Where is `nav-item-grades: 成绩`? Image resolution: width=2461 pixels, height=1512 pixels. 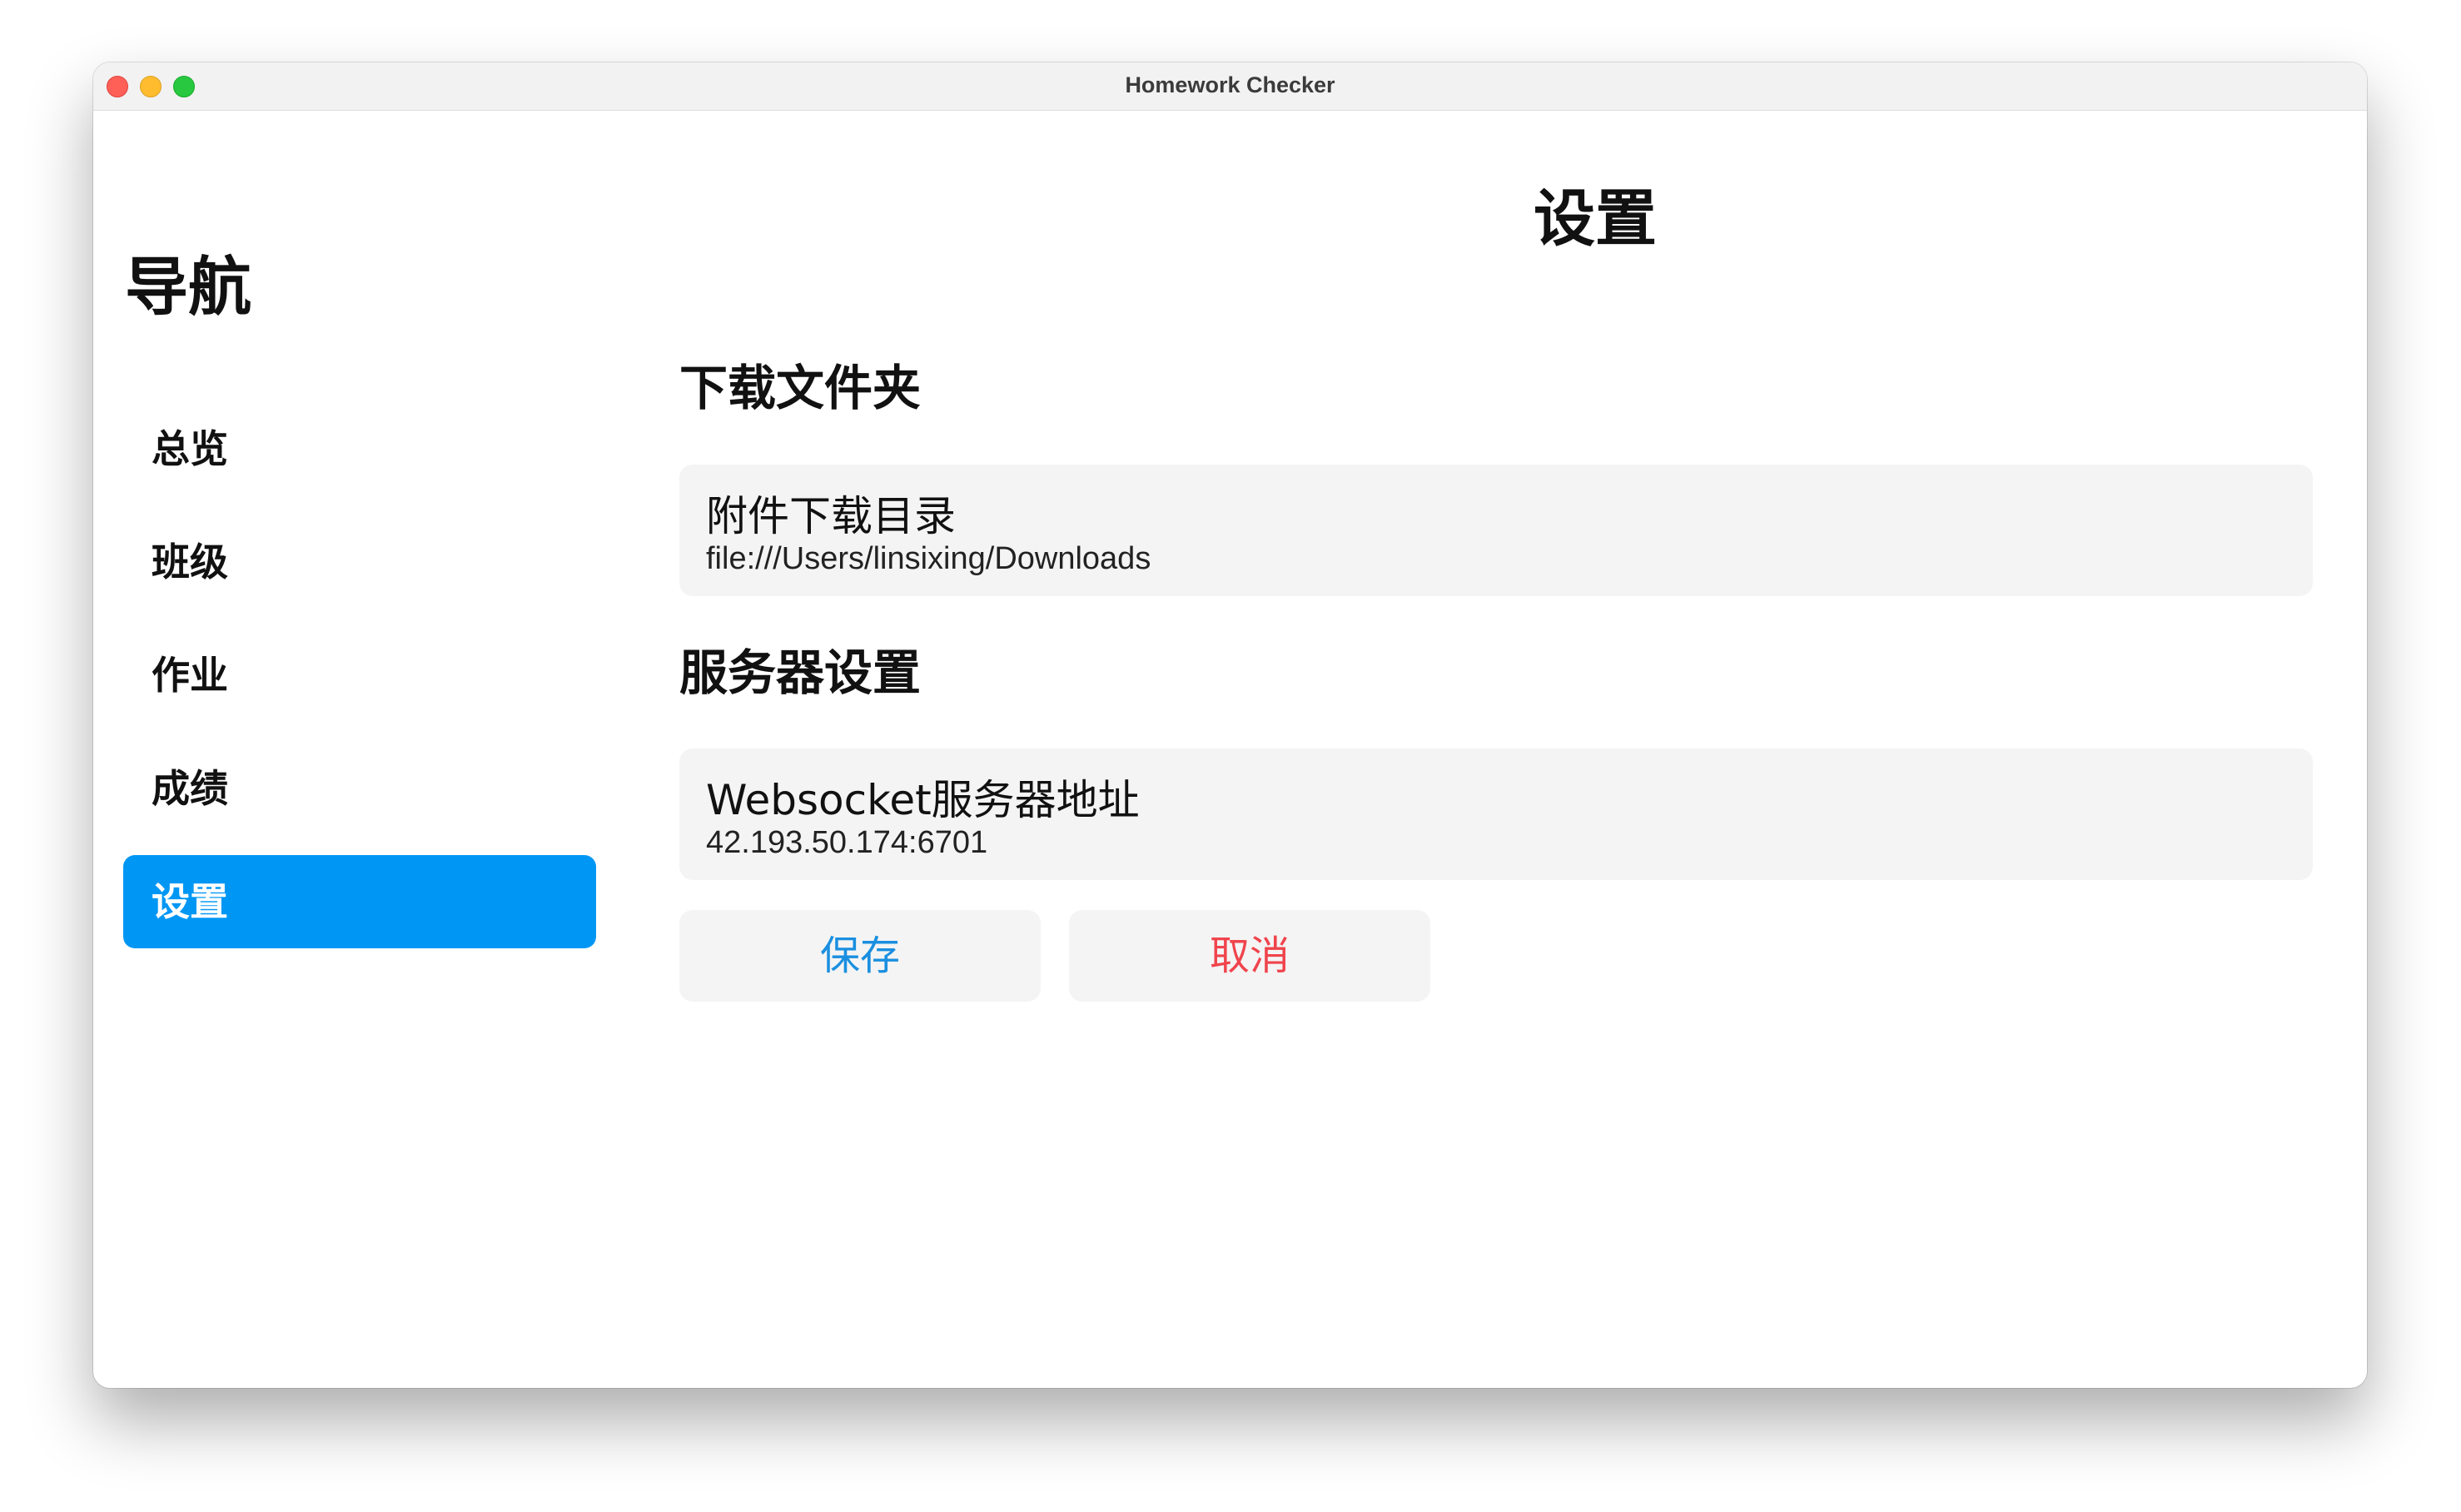 nav-item-grades: 成绩 is located at coordinates (359, 789).